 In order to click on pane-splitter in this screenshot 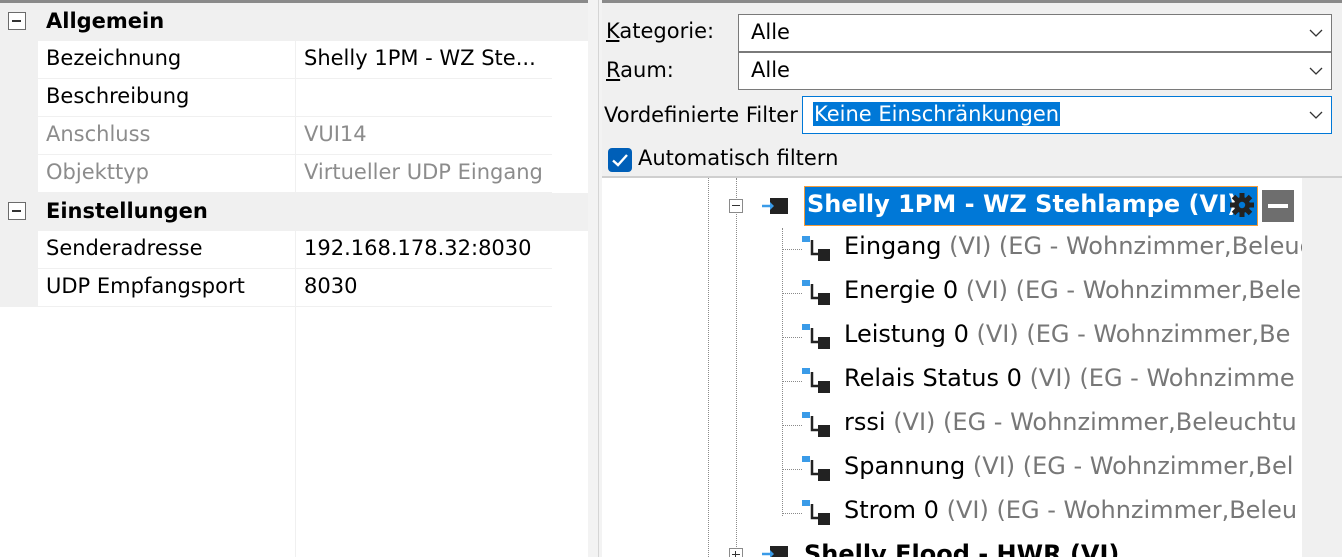, I will do `click(595, 278)`.